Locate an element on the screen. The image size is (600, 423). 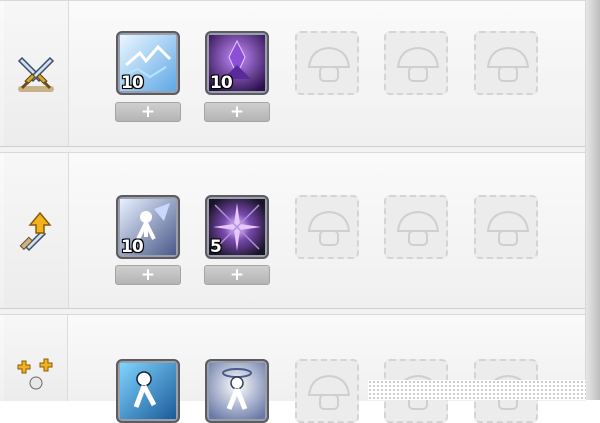
skill-slot-2-2: 5 is located at coordinates (237, 227).